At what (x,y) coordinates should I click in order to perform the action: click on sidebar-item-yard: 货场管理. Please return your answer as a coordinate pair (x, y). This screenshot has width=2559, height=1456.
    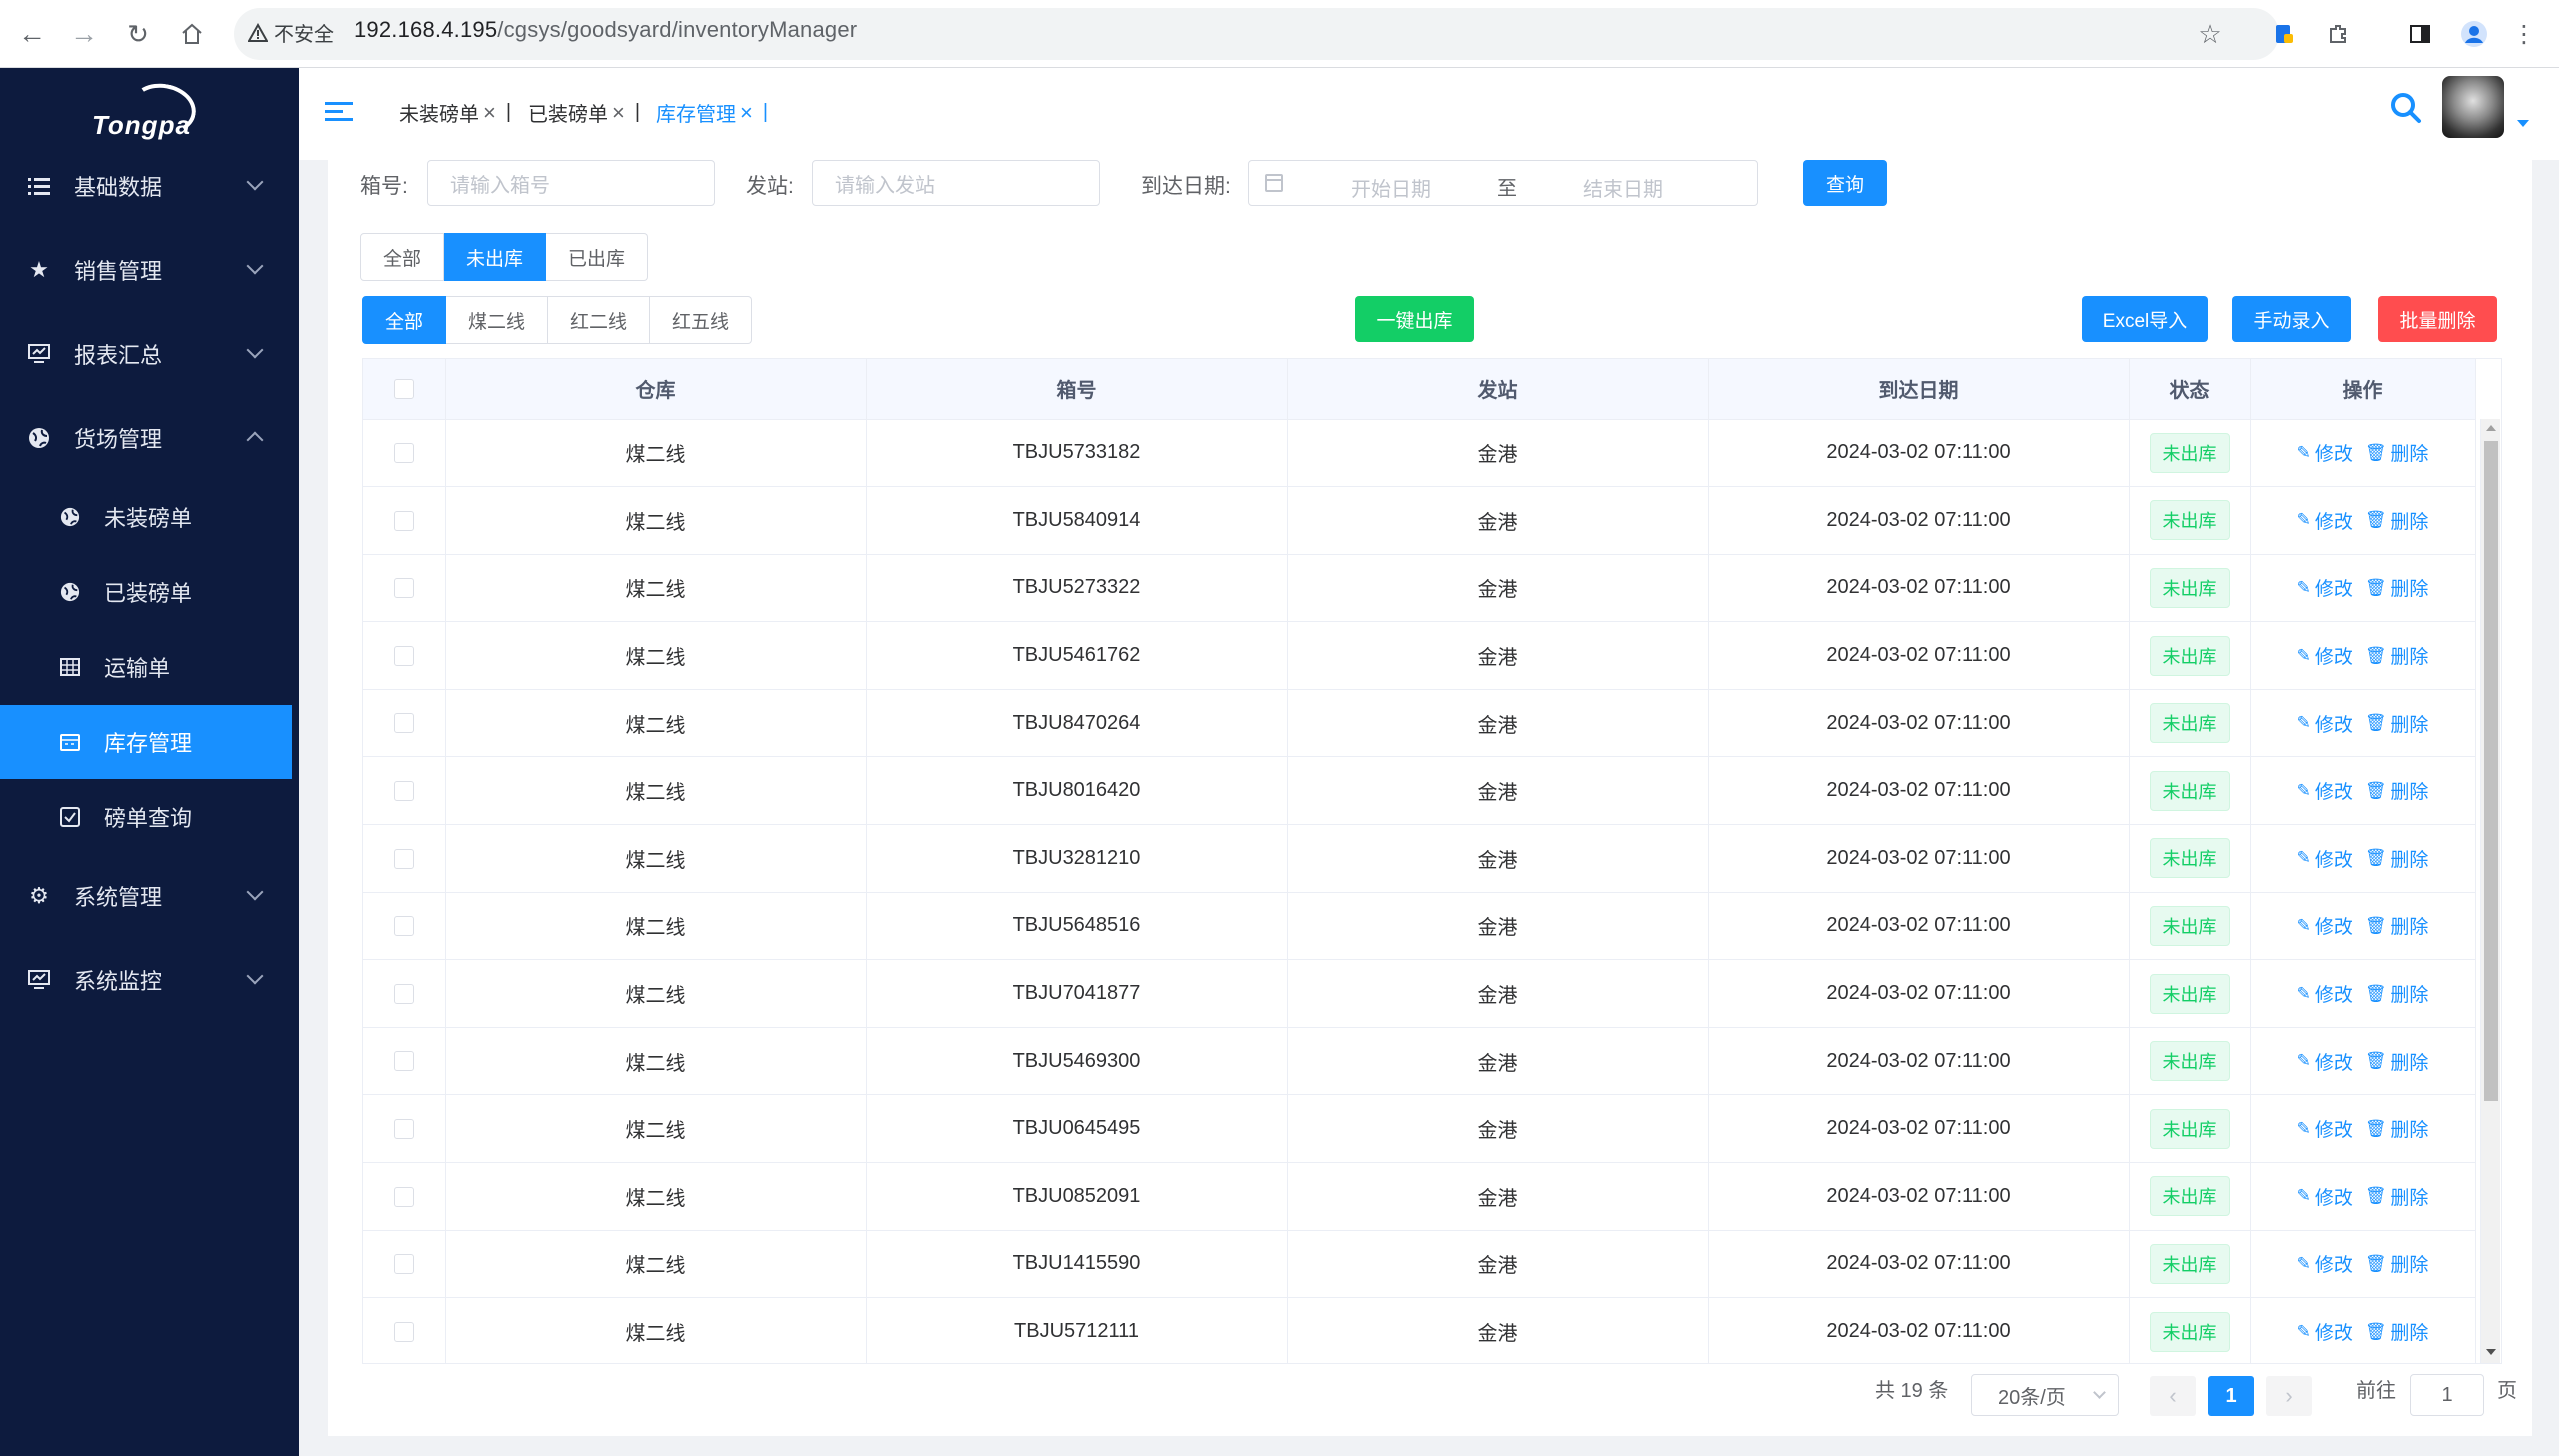
    Looking at the image, I should click on (149, 438).